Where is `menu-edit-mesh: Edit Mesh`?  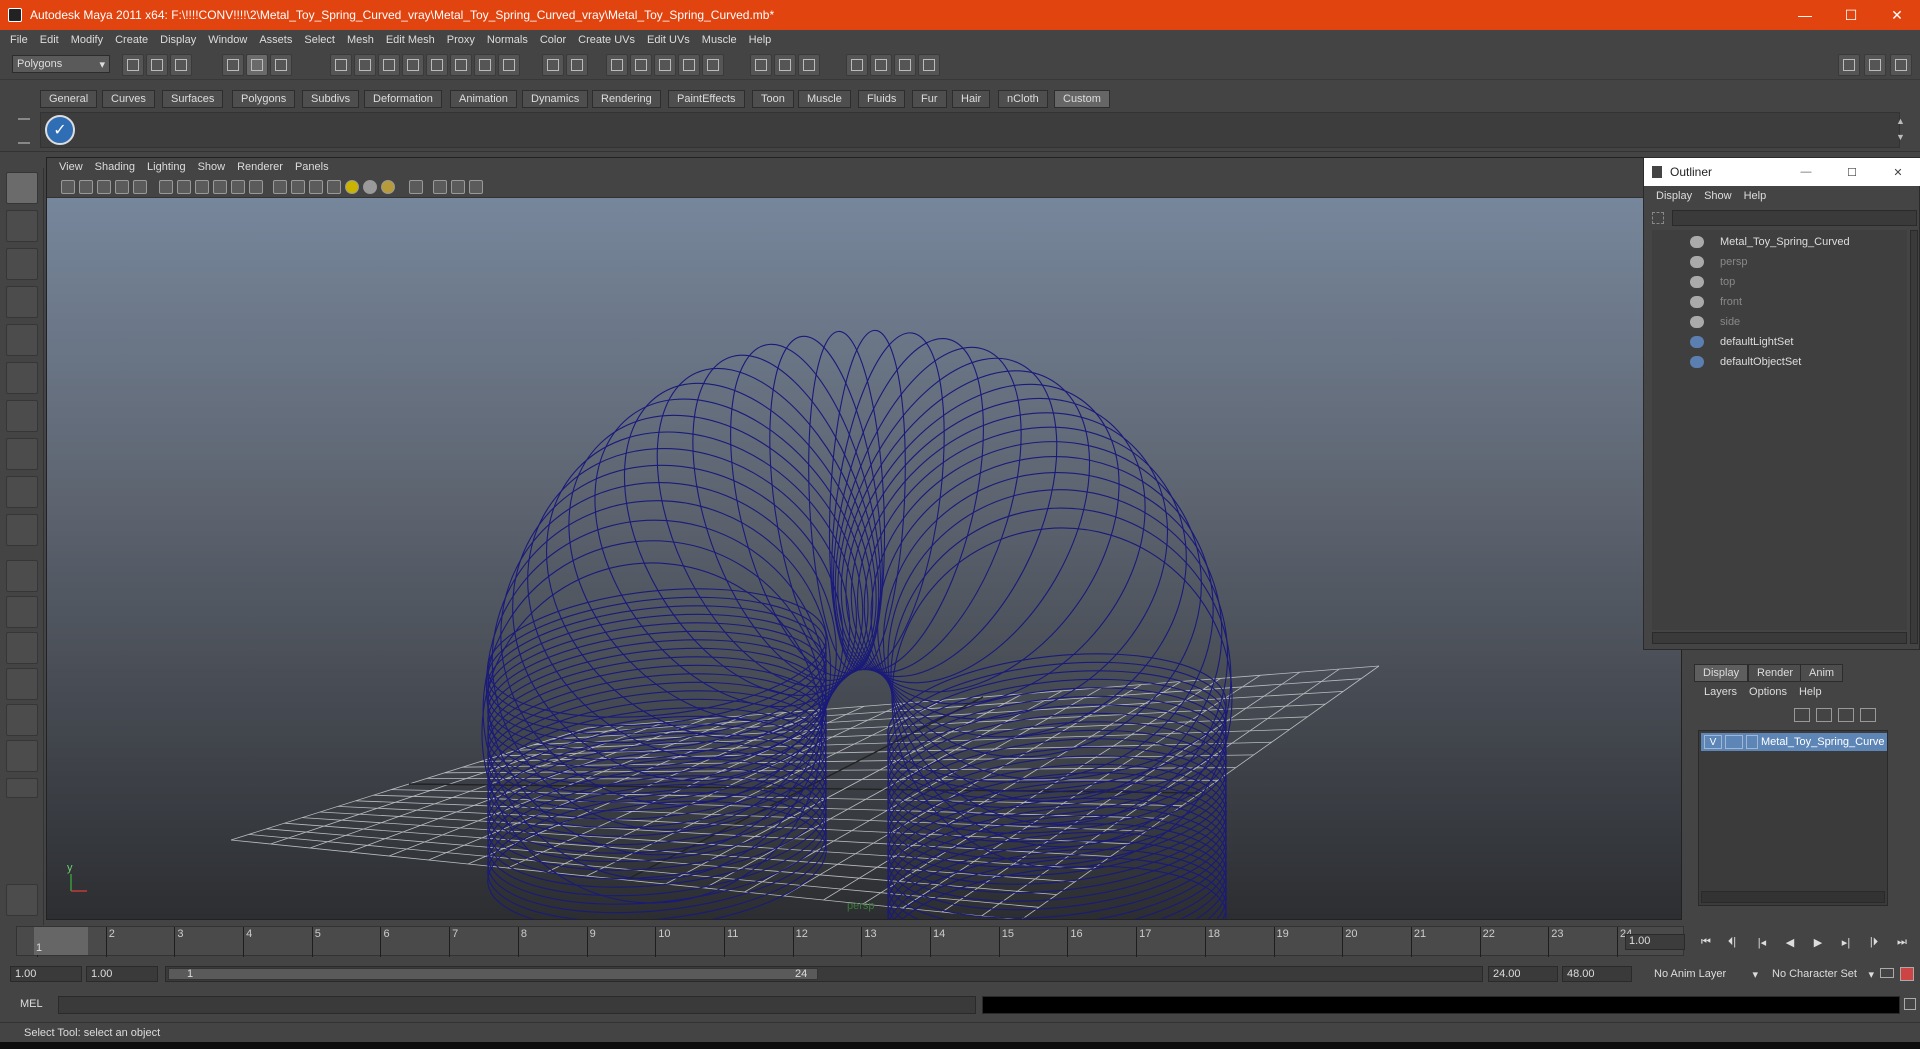
menu-edit-mesh: Edit Mesh is located at coordinates (410, 40).